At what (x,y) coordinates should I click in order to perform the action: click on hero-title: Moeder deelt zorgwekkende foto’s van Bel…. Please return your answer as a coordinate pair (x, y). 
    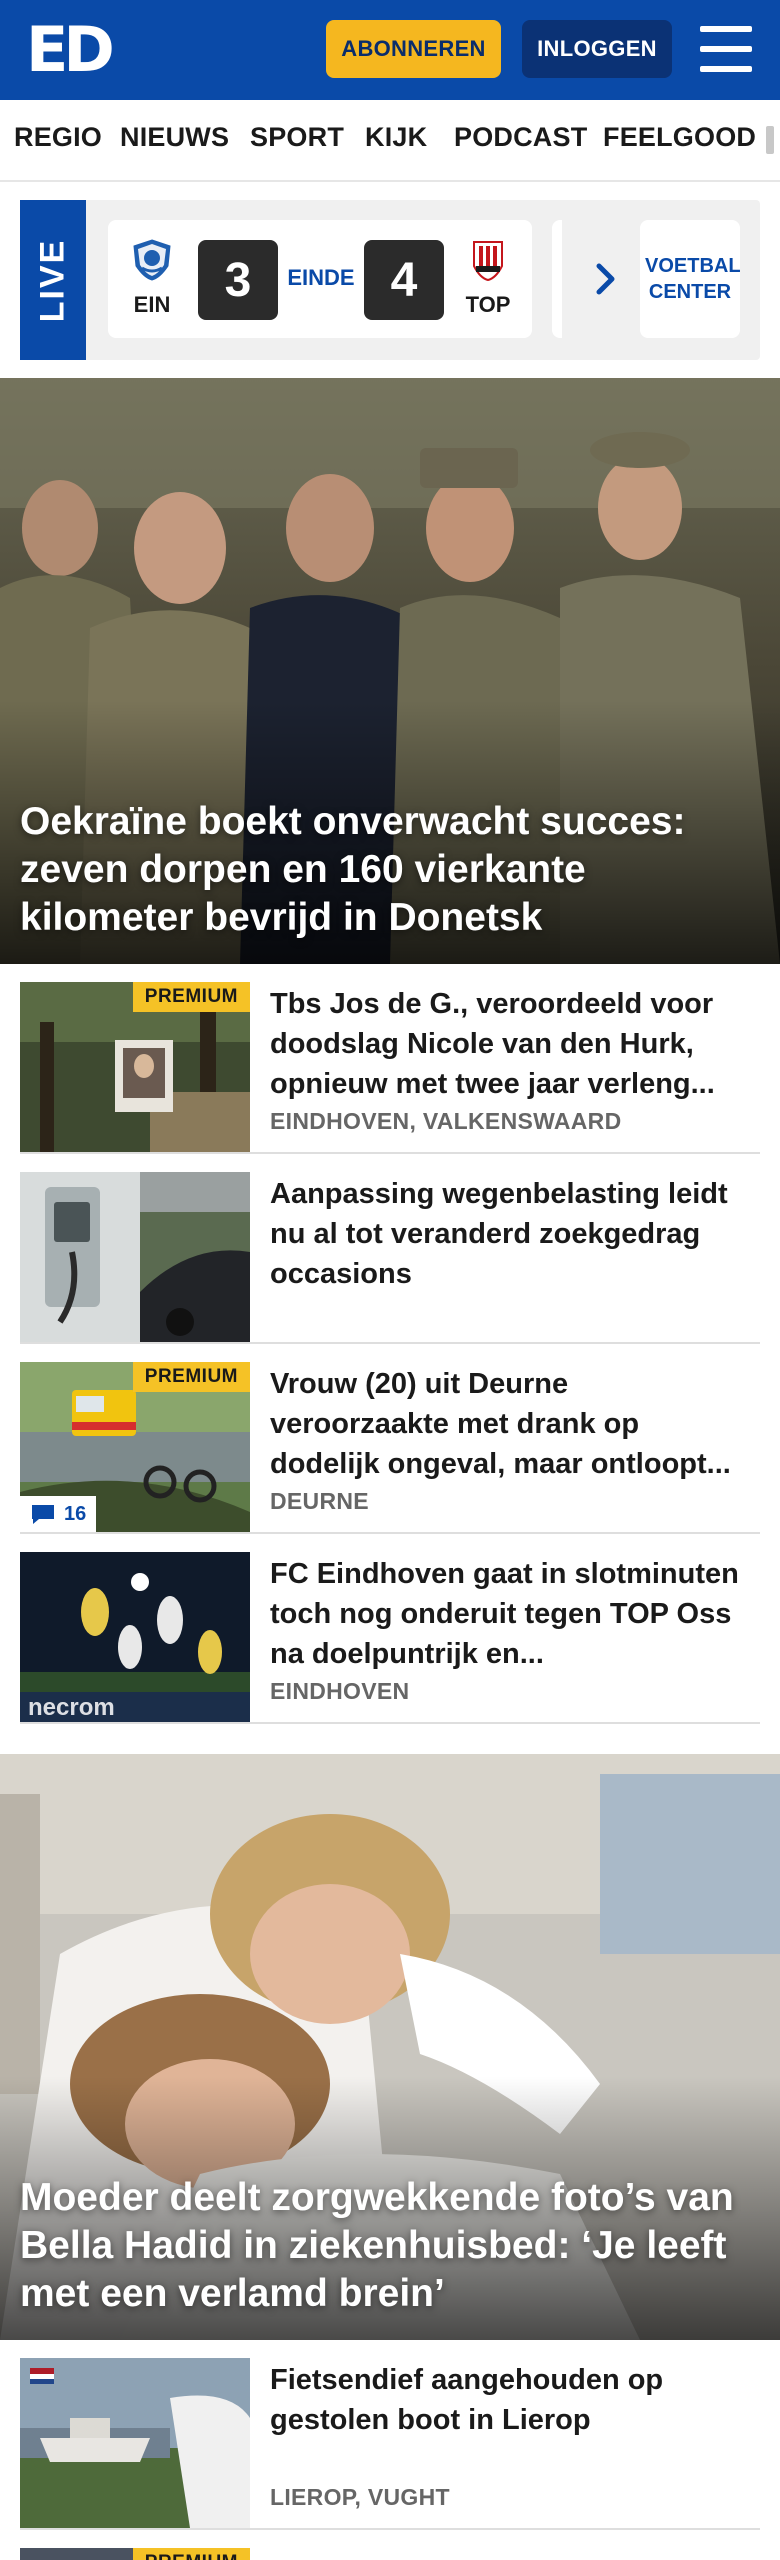
    Looking at the image, I should click on (390, 2246).